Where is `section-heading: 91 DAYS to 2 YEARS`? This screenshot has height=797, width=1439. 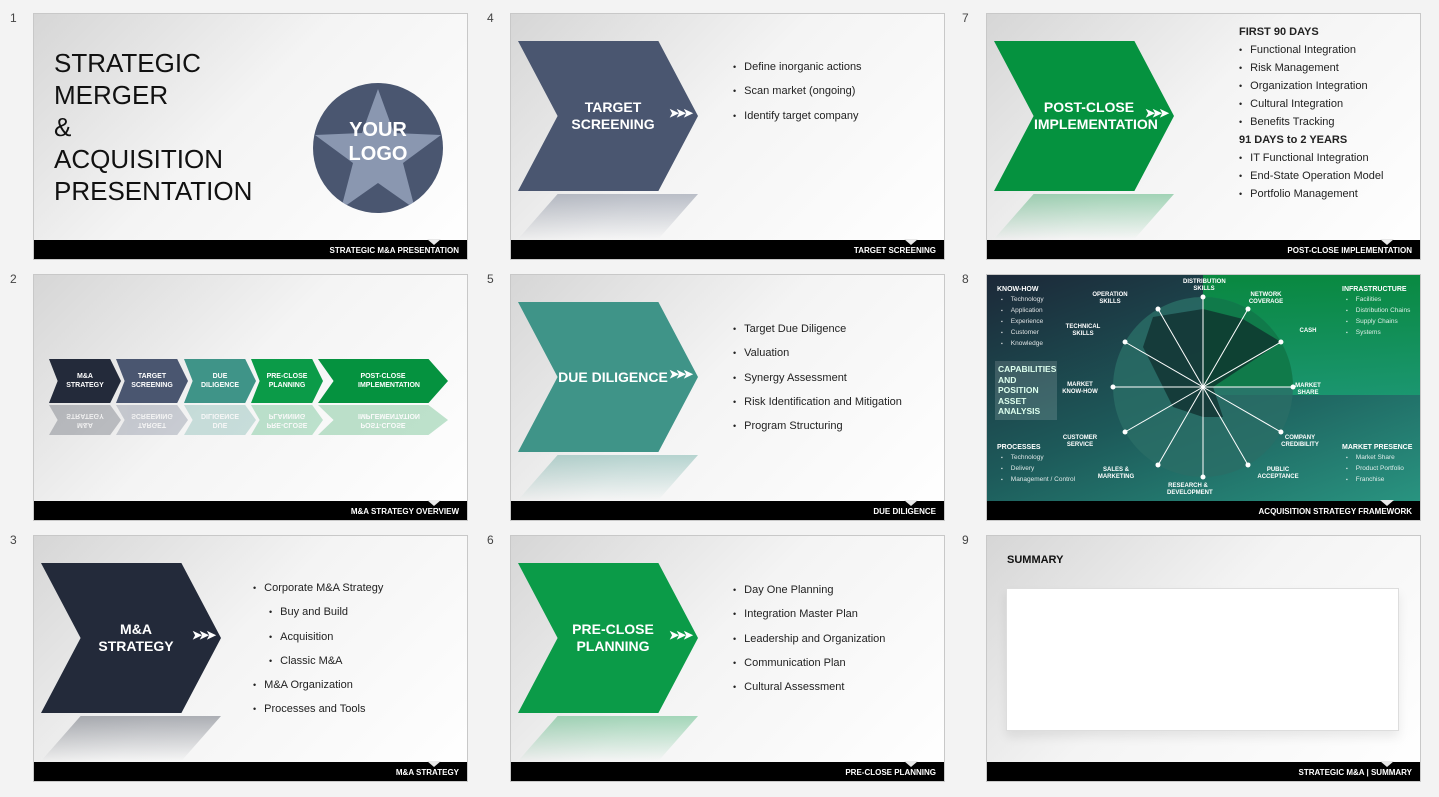
section-heading: 91 DAYS to 2 YEARS is located at coordinates (1293, 140).